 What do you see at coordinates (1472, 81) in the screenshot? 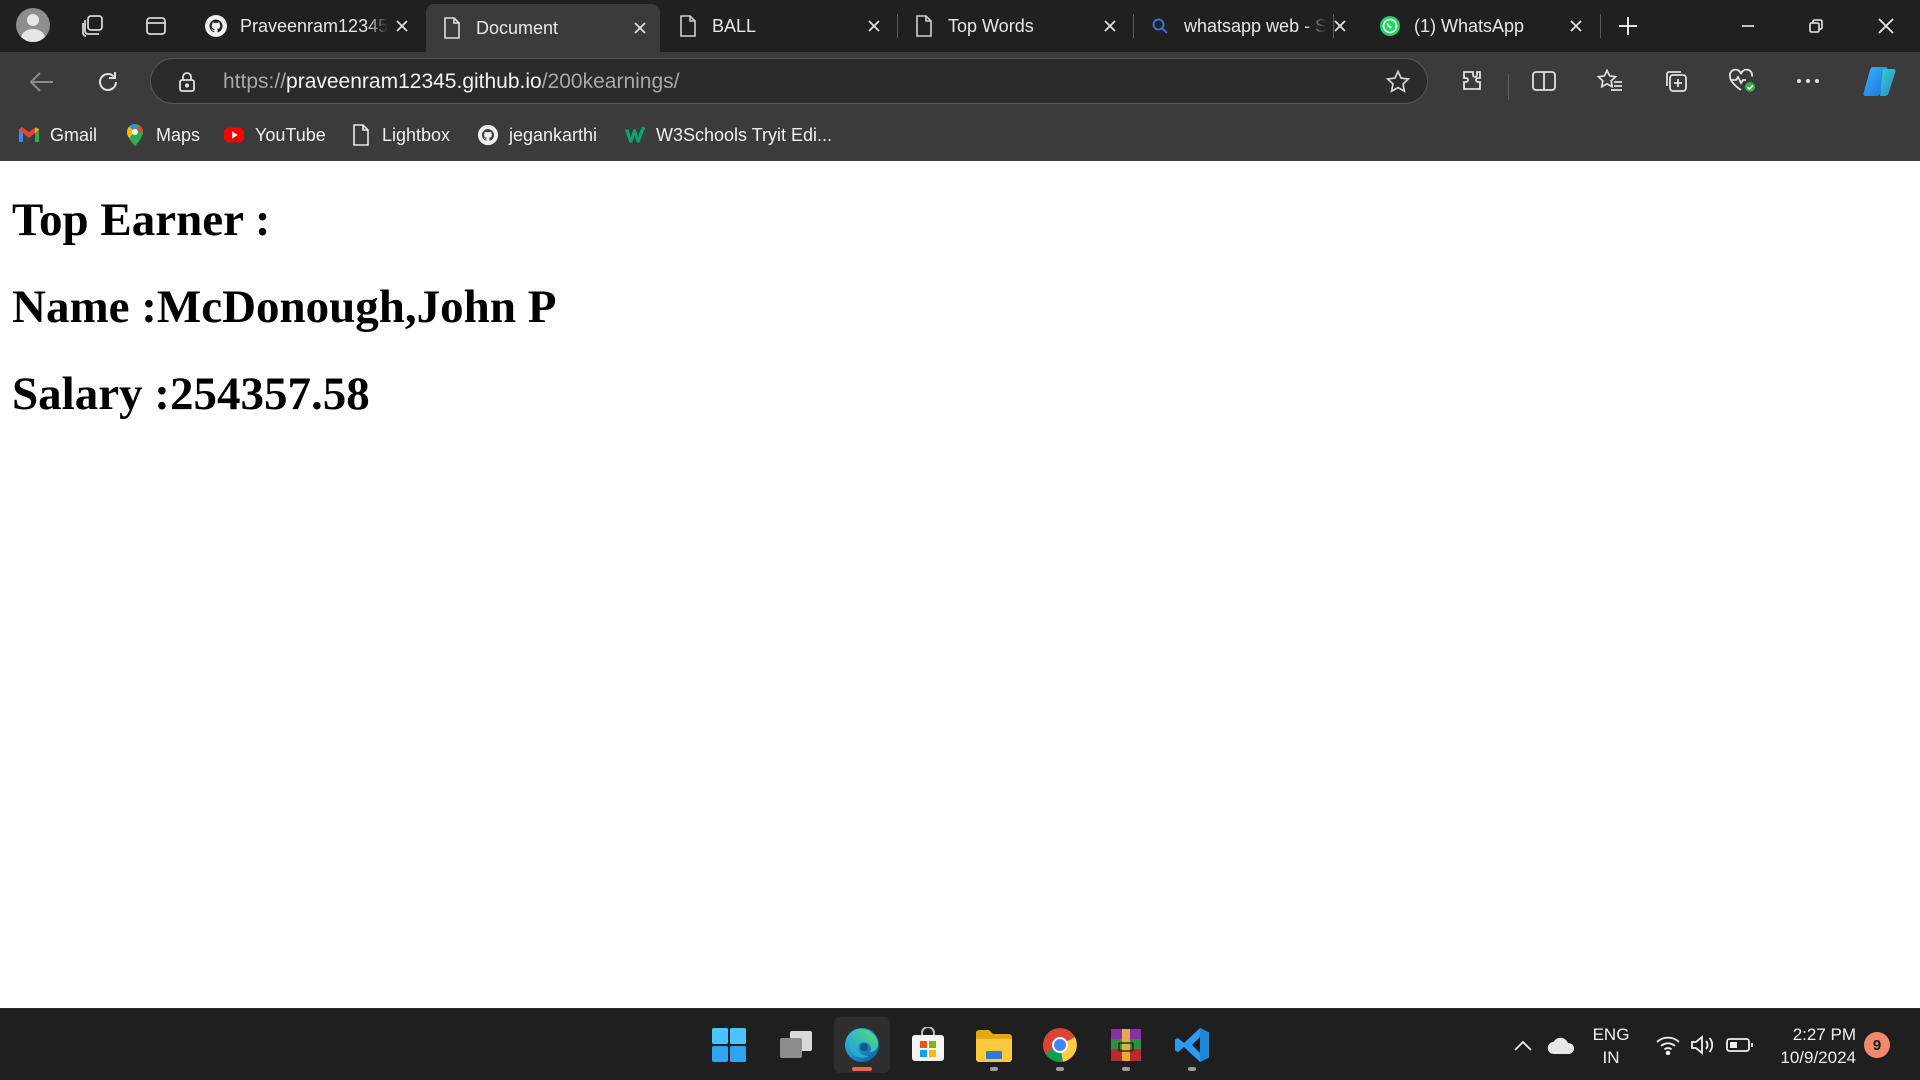
I see `extensions-icon` at bounding box center [1472, 81].